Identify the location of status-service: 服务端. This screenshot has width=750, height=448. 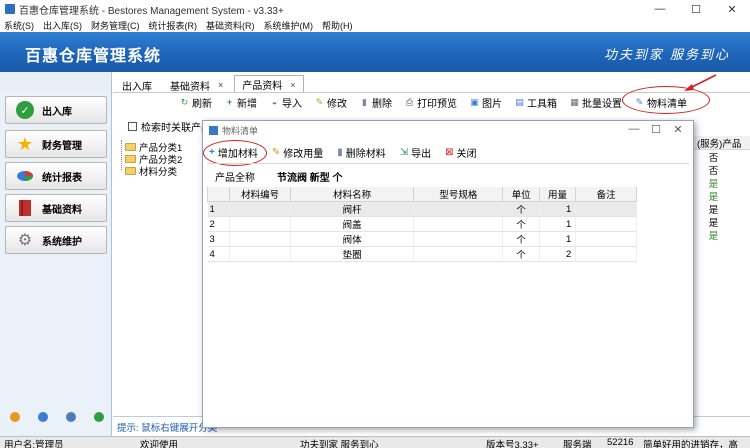
(577, 444).